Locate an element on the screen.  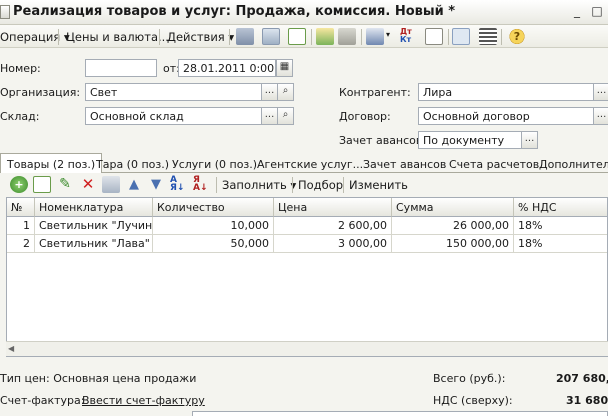
total-label: Всего (руб.): is located at coordinates (469, 378).